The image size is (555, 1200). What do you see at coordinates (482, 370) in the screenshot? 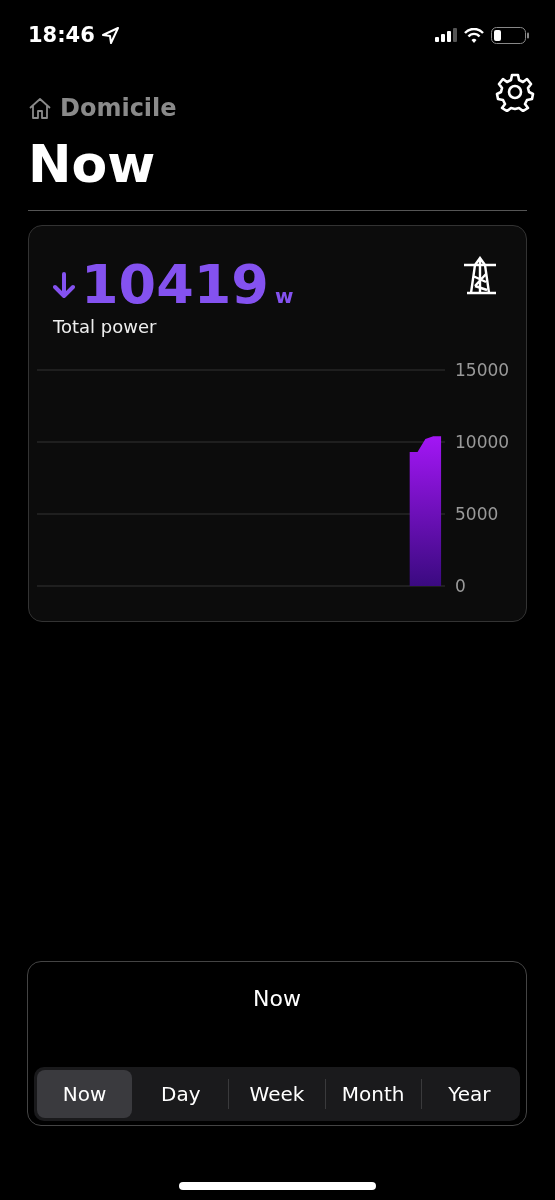
I see `axis-label: 15000` at bounding box center [482, 370].